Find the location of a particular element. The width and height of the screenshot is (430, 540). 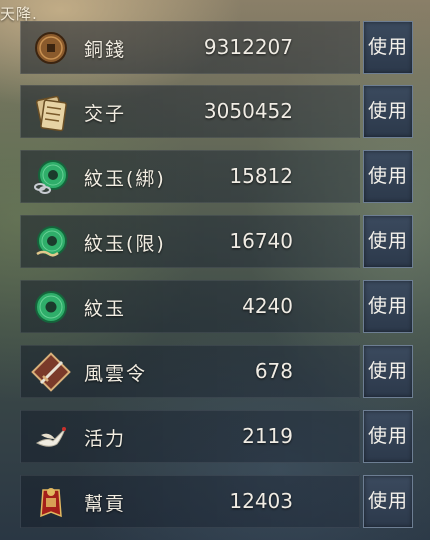

item-count: 16740 is located at coordinates (261, 241).